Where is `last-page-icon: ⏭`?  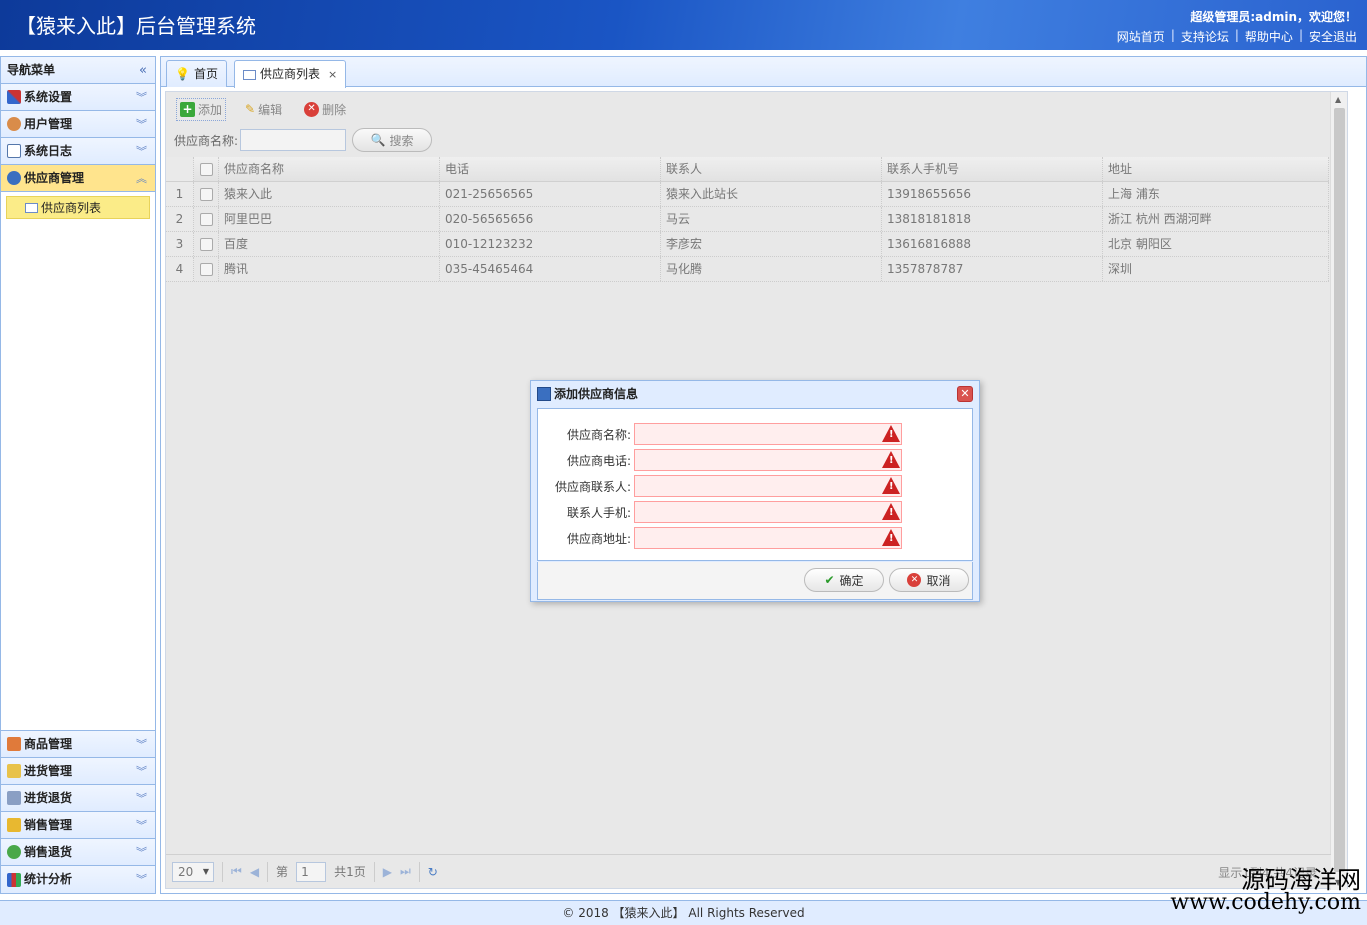 last-page-icon: ⏭ is located at coordinates (405, 871).